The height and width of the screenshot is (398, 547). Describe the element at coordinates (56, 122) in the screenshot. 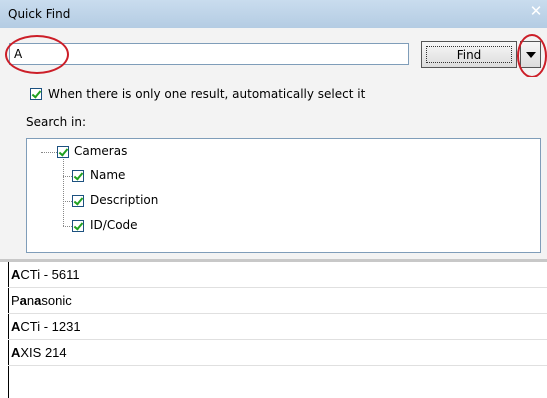

I see `search-in-label: Search in:` at that location.